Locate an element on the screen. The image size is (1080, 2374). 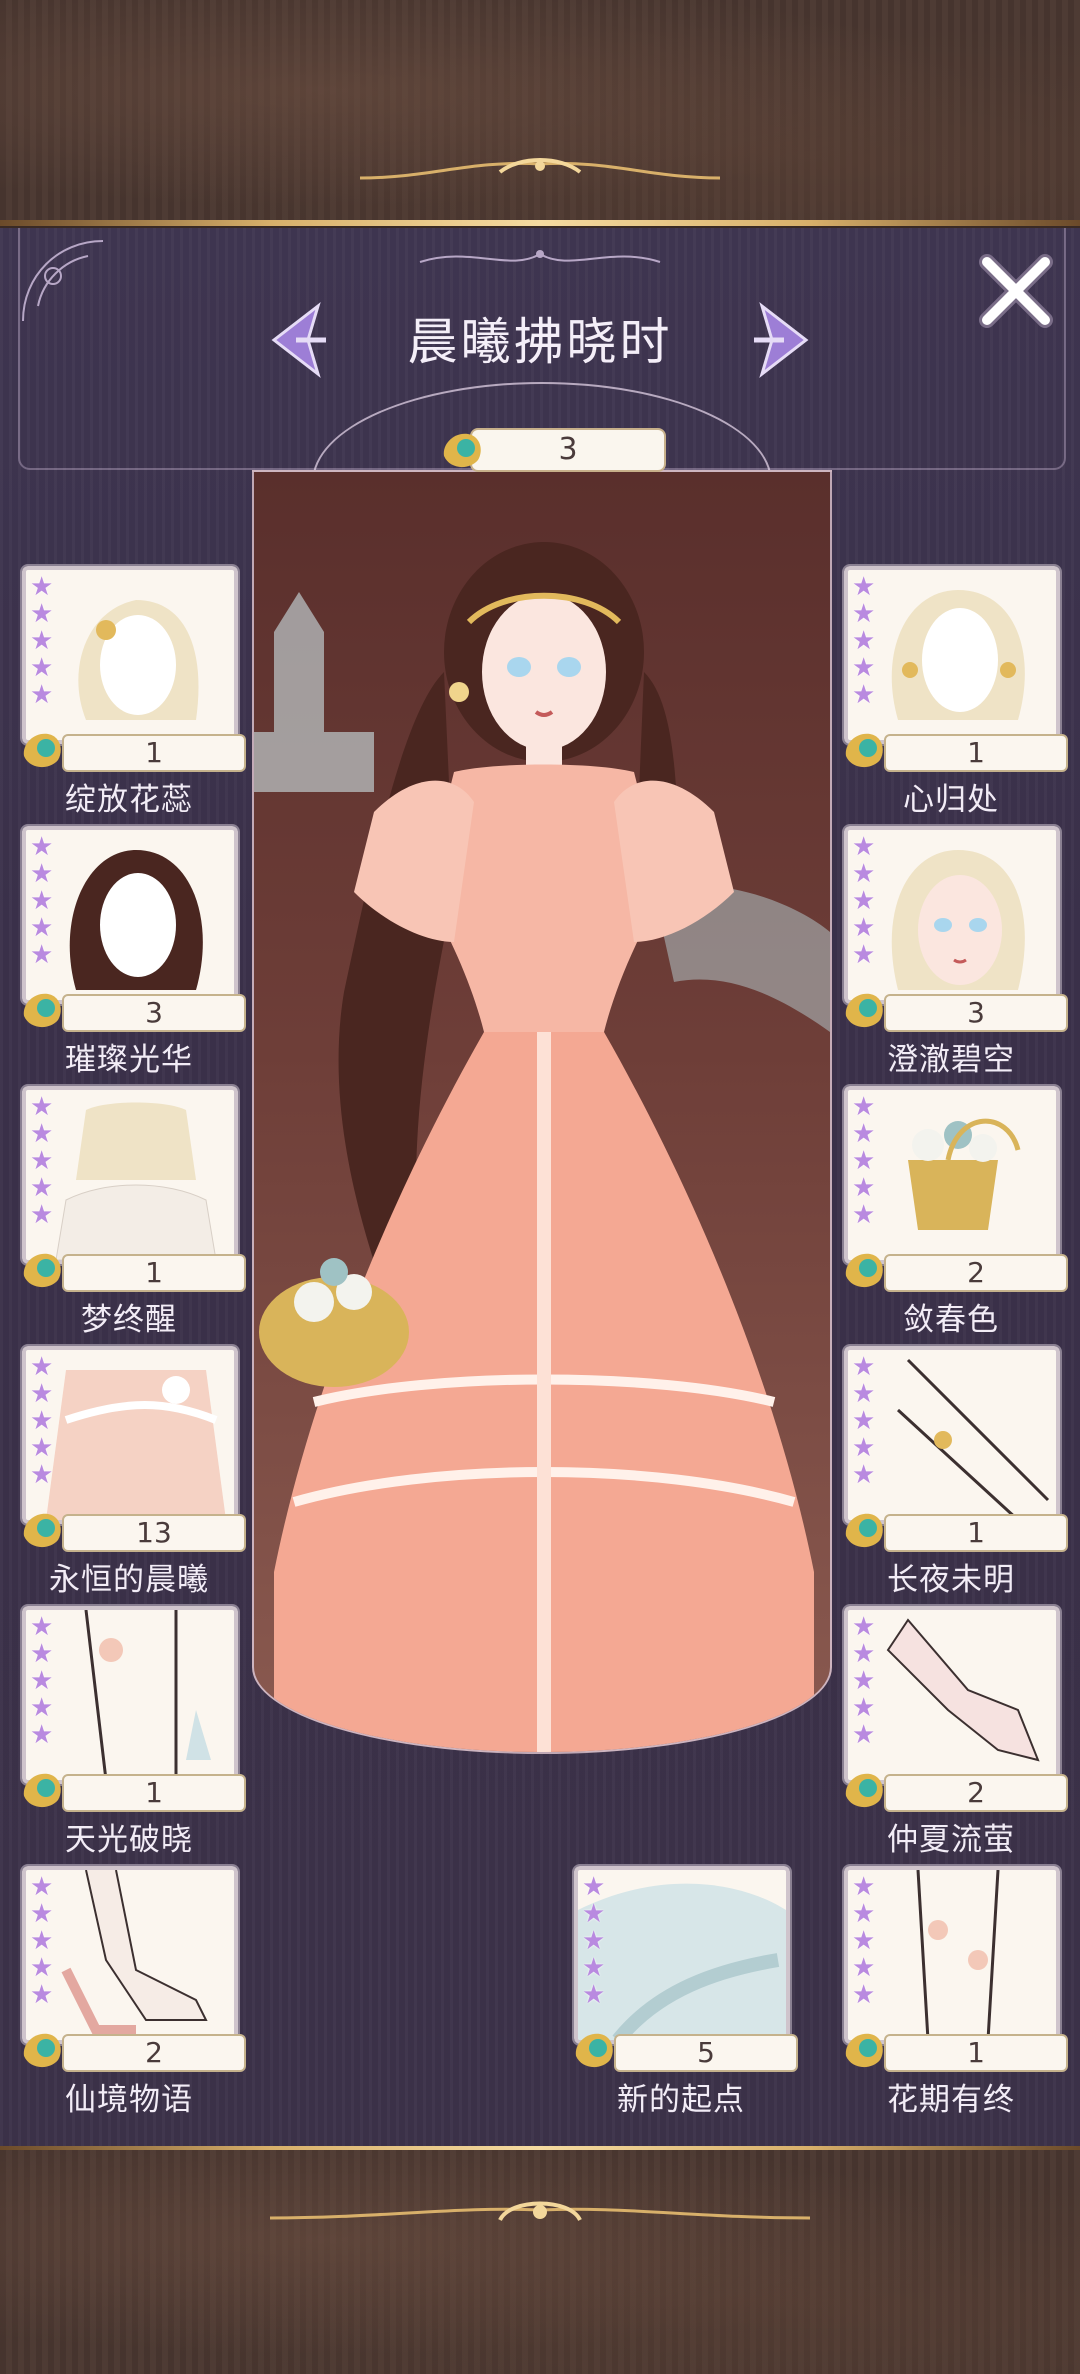
item-name: 永恒的晨曦 is located at coordinates (129, 1580).